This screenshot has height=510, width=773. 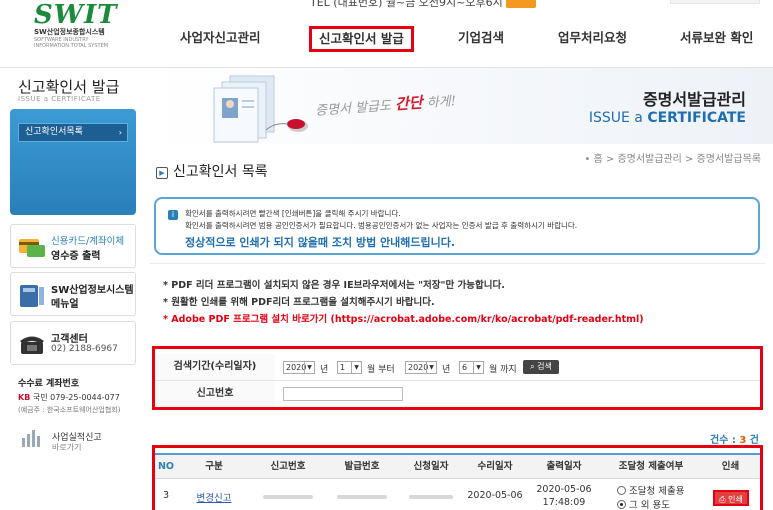 What do you see at coordinates (349, 367) in the screenshot?
I see `start-month-select: 1 ▼` at bounding box center [349, 367].